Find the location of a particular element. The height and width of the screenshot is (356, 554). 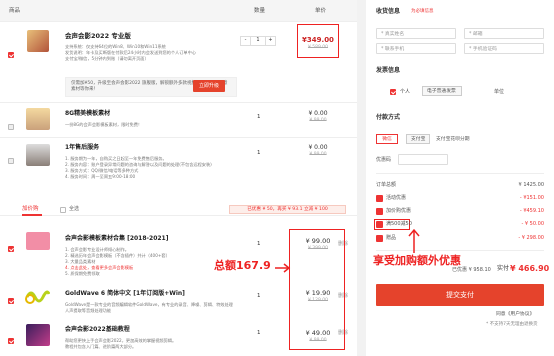

invoice-company-option: 单位 is located at coordinates (499, 92).